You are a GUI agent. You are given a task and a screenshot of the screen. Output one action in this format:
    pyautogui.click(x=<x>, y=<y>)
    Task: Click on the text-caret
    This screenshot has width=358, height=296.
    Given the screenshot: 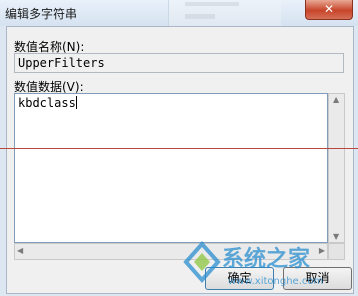 What is the action you would take?
    pyautogui.click(x=76, y=102)
    